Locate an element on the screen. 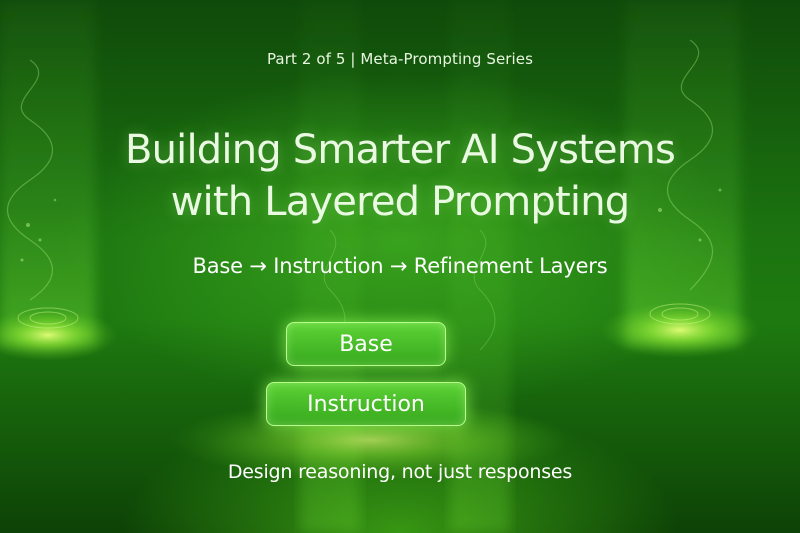 This screenshot has width=800, height=533. tagline: Design reasoning, not just responses is located at coordinates (400, 472).